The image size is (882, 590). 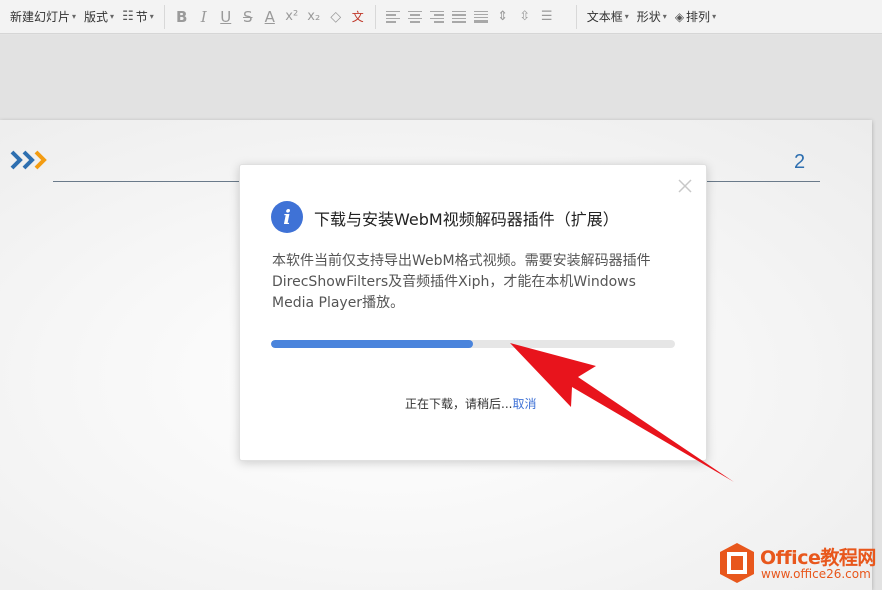 What do you see at coordinates (679, 16) in the screenshot?
I see `layers-icon: ◈` at bounding box center [679, 16].